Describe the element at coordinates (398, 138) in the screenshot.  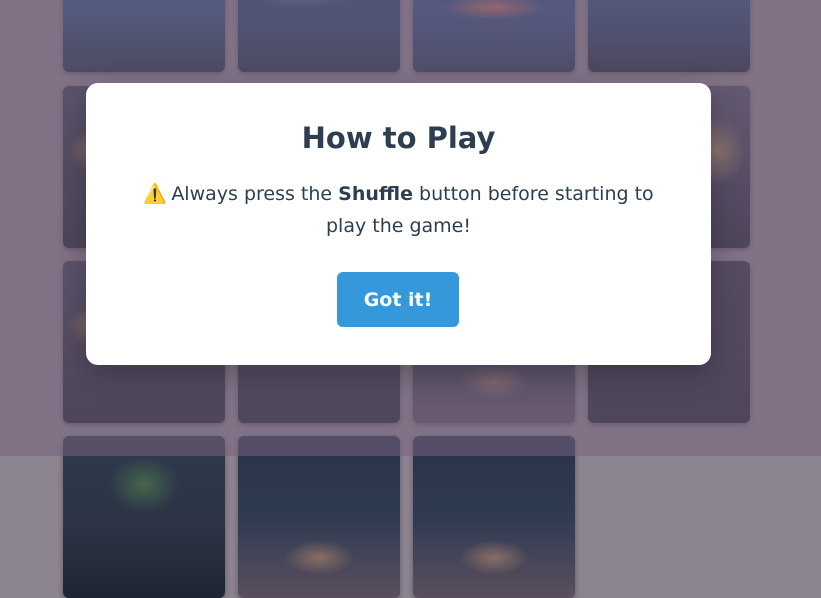
I see `dialog-title: How to Play` at that location.